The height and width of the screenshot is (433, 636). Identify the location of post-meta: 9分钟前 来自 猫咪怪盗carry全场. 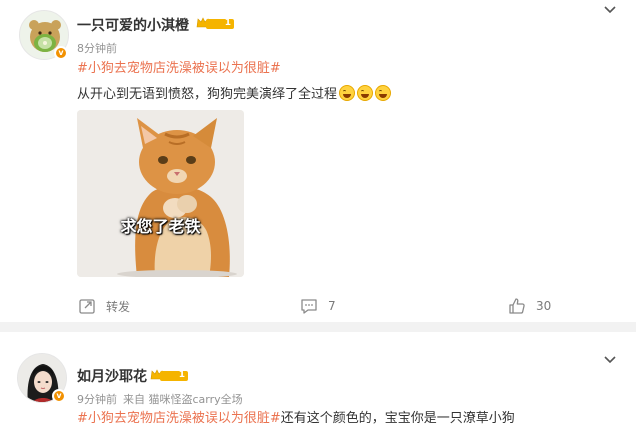
(160, 399).